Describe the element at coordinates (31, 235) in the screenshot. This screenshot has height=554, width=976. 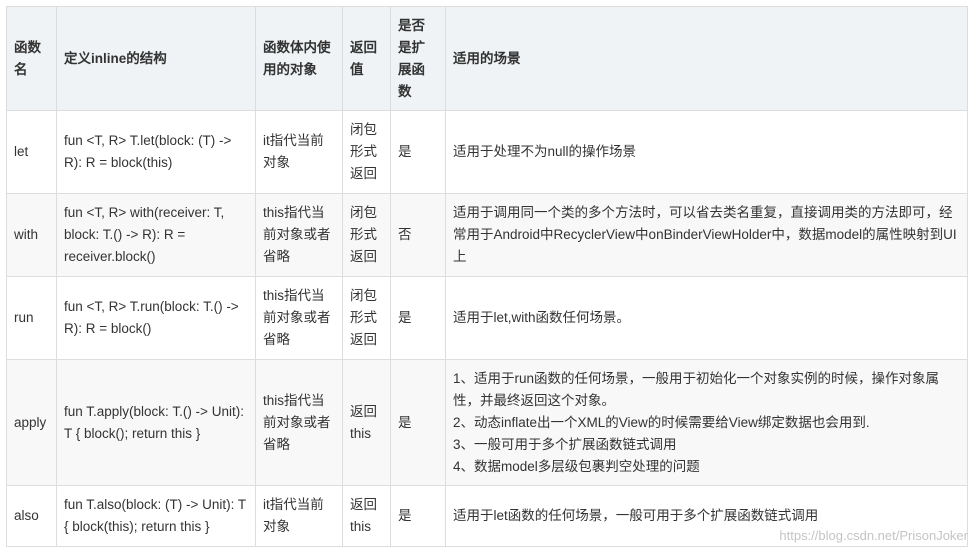
I see `function-name-cell: with` at that location.